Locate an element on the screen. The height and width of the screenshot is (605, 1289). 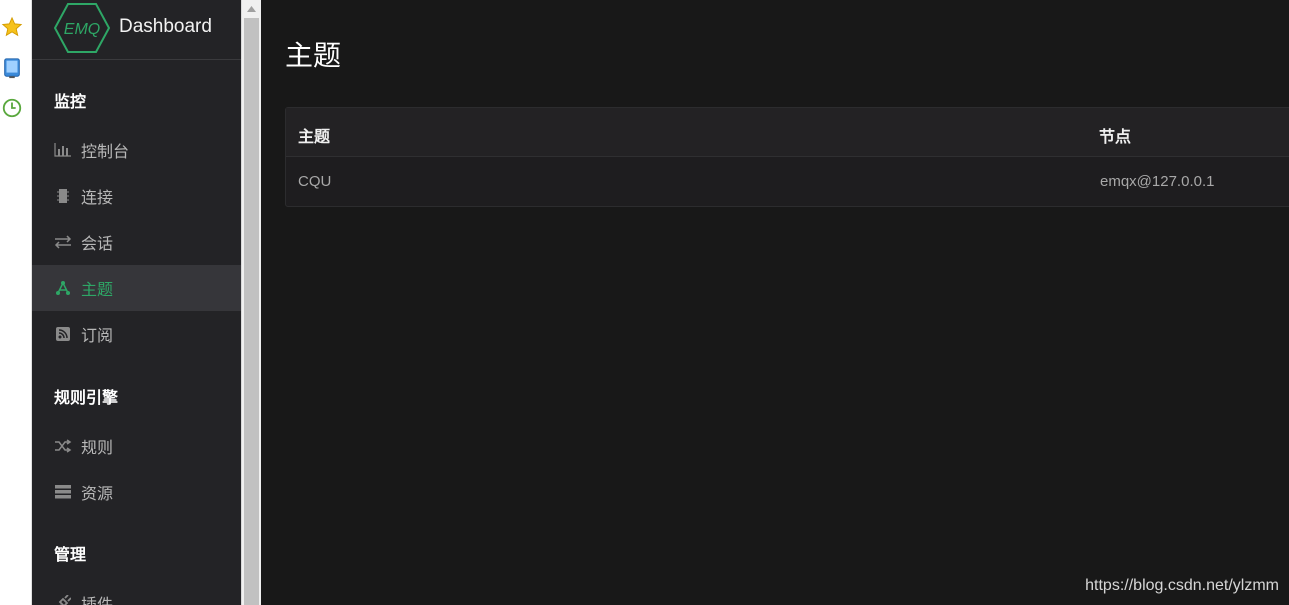
scroll-thumb is located at coordinates (251, 311).